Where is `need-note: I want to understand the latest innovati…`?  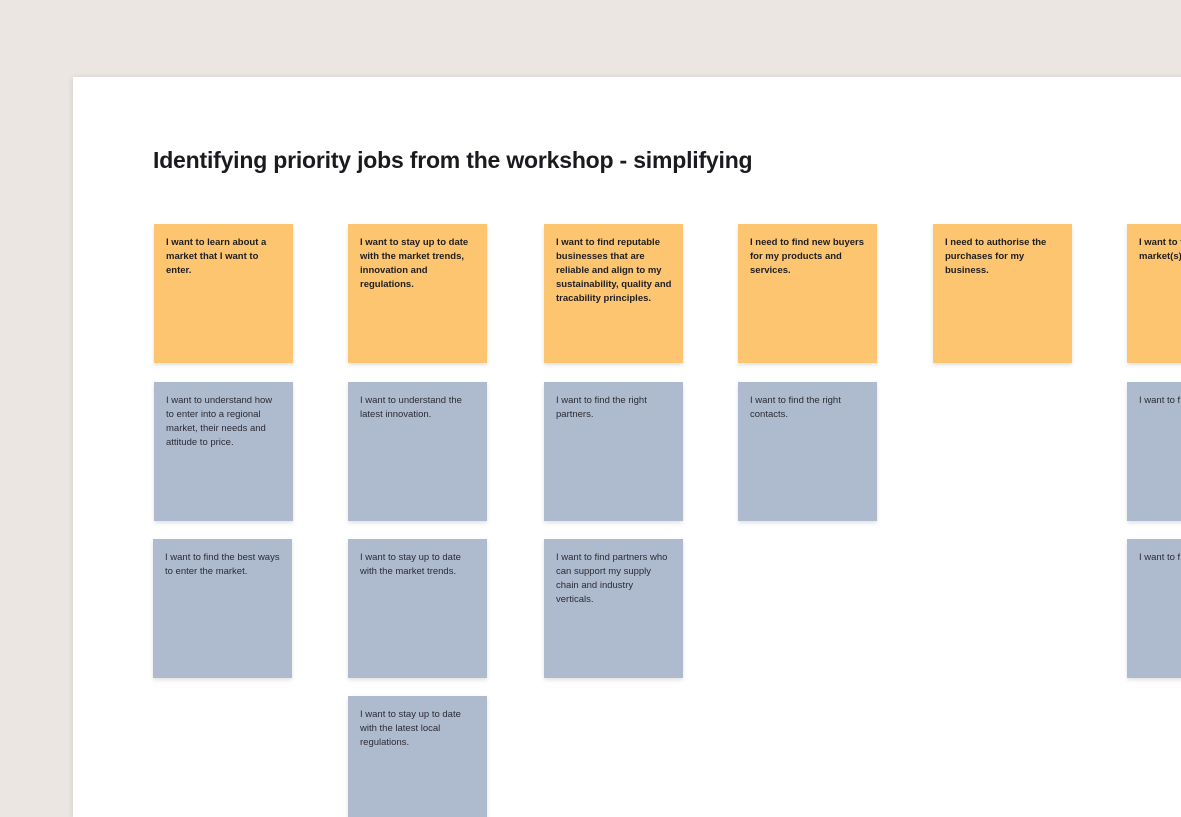 need-note: I want to understand the latest innovati… is located at coordinates (417, 451).